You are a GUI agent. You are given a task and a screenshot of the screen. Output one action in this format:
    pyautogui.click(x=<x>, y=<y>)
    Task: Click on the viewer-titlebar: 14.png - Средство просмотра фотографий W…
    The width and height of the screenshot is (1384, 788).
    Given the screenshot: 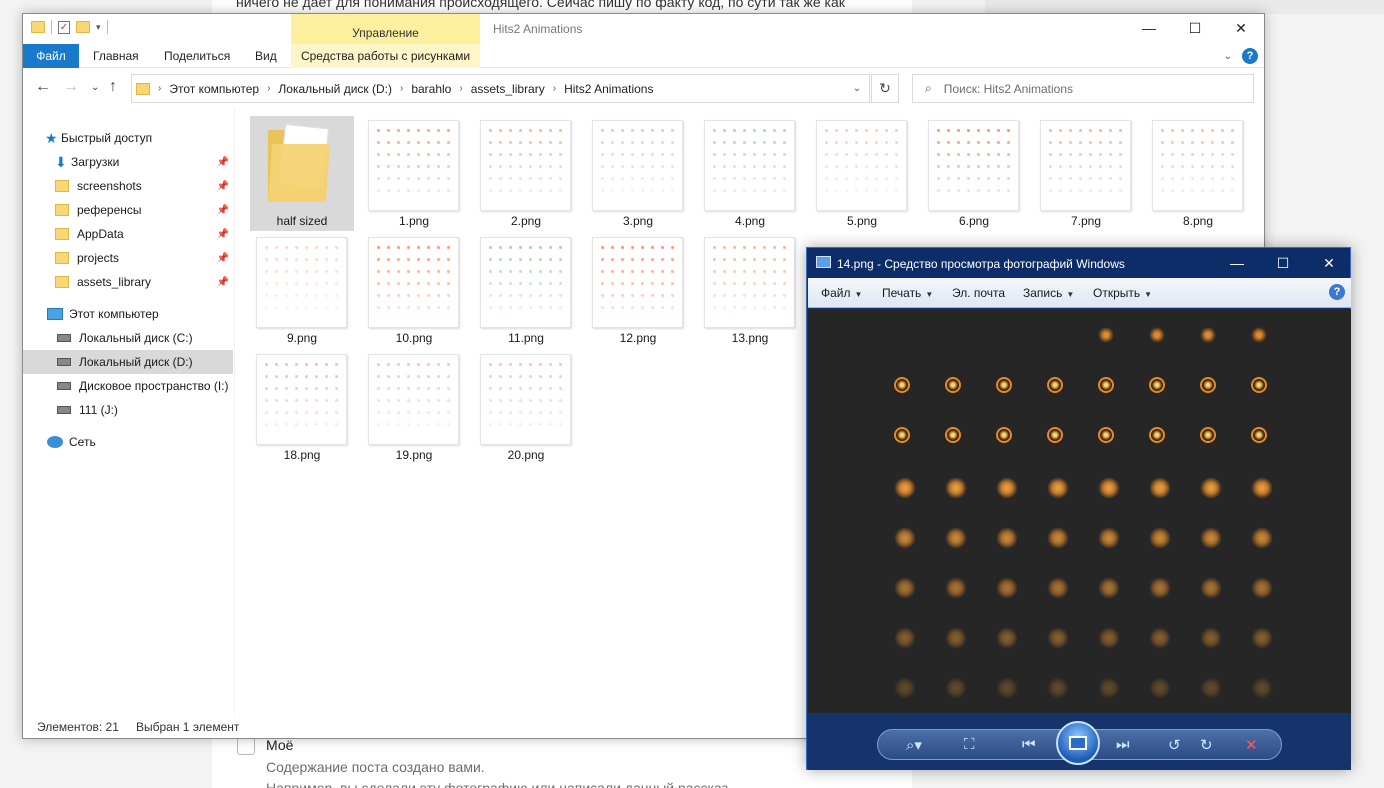 What is the action you would take?
    pyautogui.click(x=1078, y=263)
    